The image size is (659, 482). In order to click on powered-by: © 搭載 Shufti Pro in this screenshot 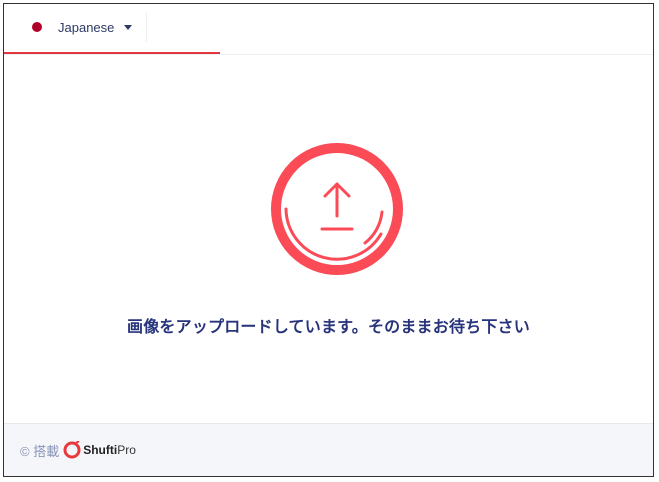, I will do `click(78, 450)`.